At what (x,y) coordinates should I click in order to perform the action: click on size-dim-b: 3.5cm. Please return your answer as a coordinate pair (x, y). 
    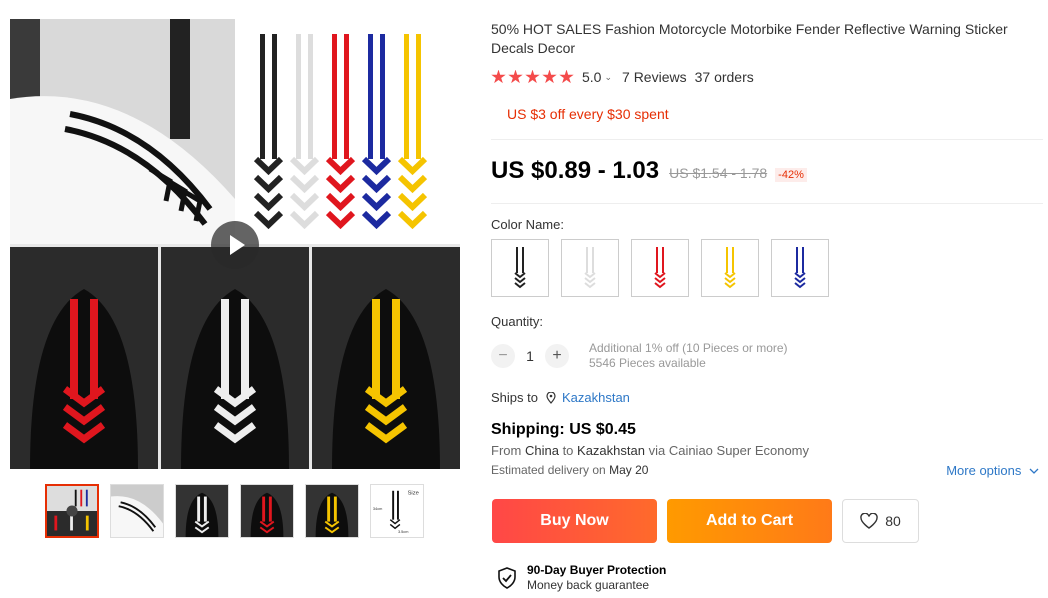
    Looking at the image, I should click on (403, 532).